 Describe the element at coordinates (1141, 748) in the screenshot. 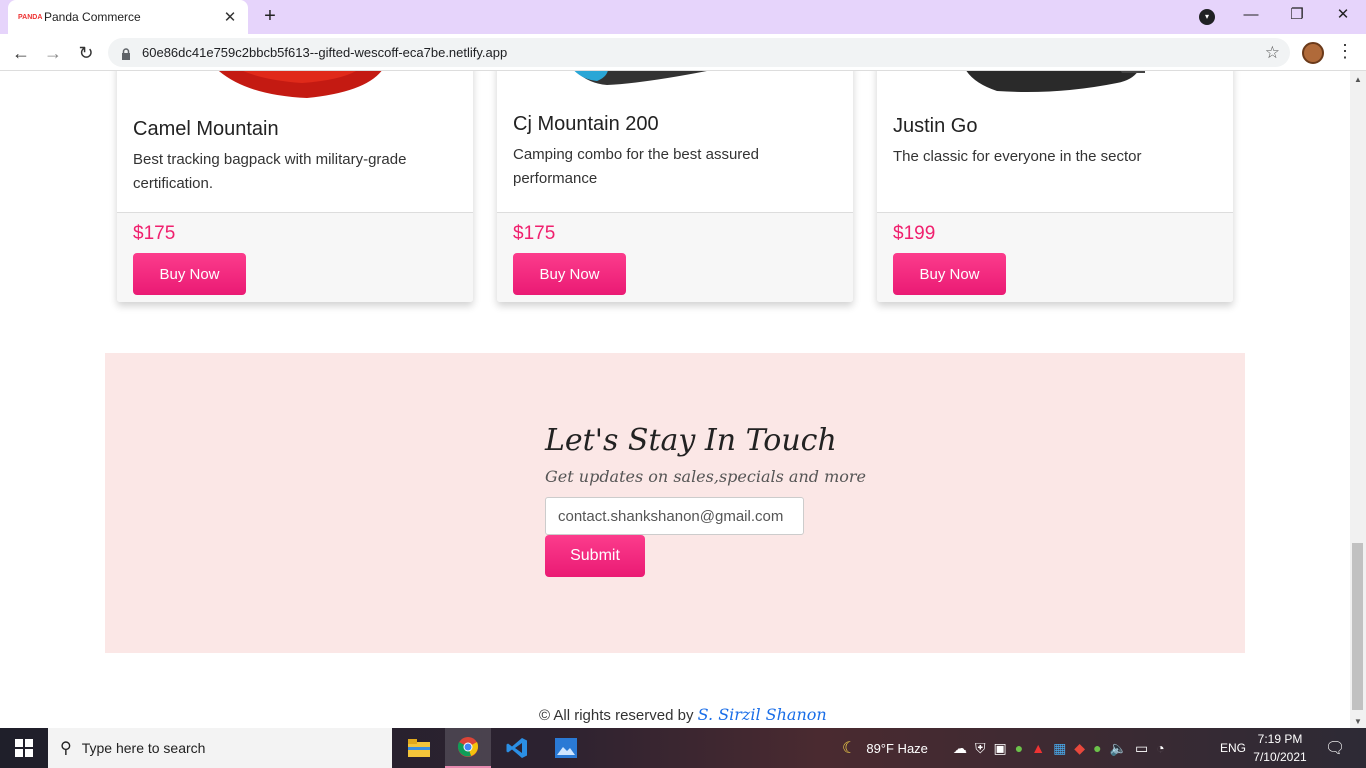

I see `battery-icon: ▭` at that location.